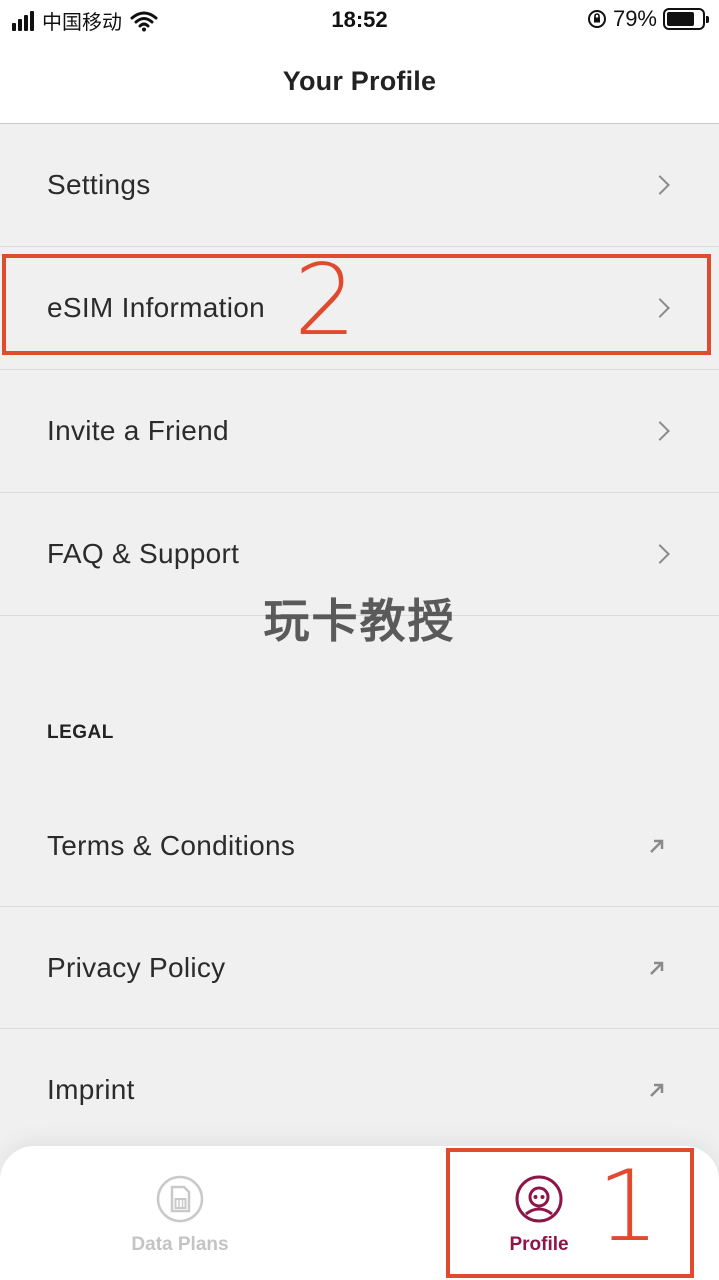 Image resolution: width=719 pixels, height=1280 pixels. I want to click on sim-card-icon, so click(180, 1199).